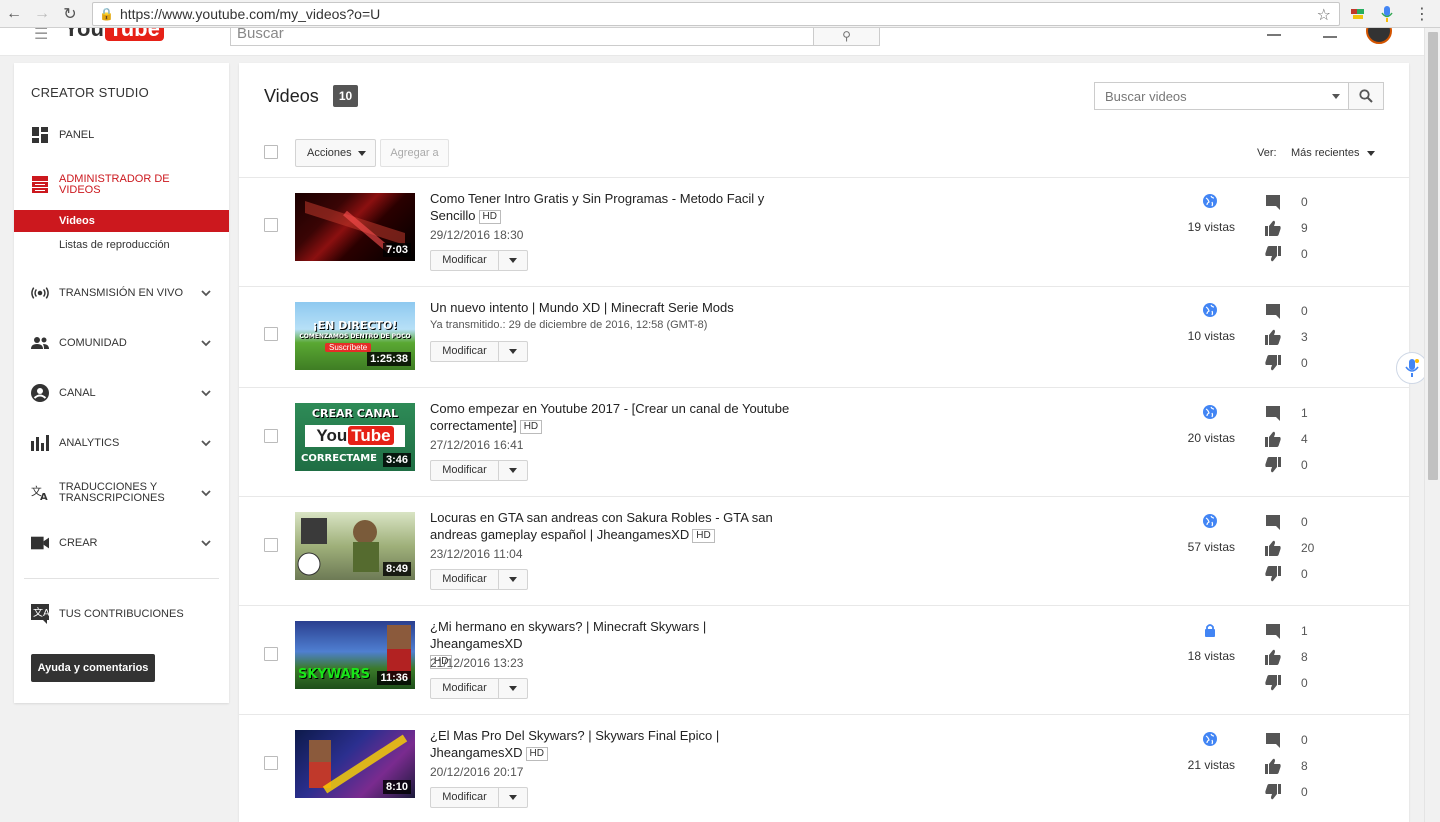 This screenshot has height=822, width=1440. Describe the element at coordinates (121, 543) in the screenshot. I see `sidebar-item-create: CREAR` at that location.